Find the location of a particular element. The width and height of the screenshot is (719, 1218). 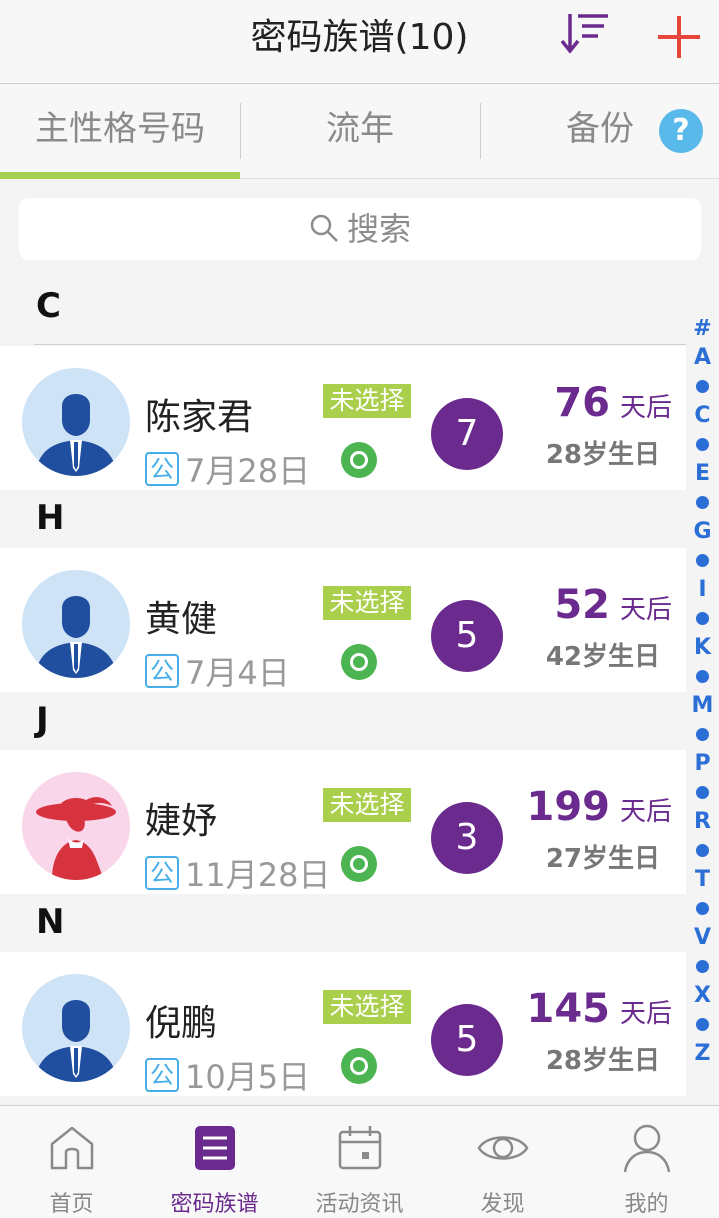

birth-date: 公 10月5日 is located at coordinates (227, 1074).